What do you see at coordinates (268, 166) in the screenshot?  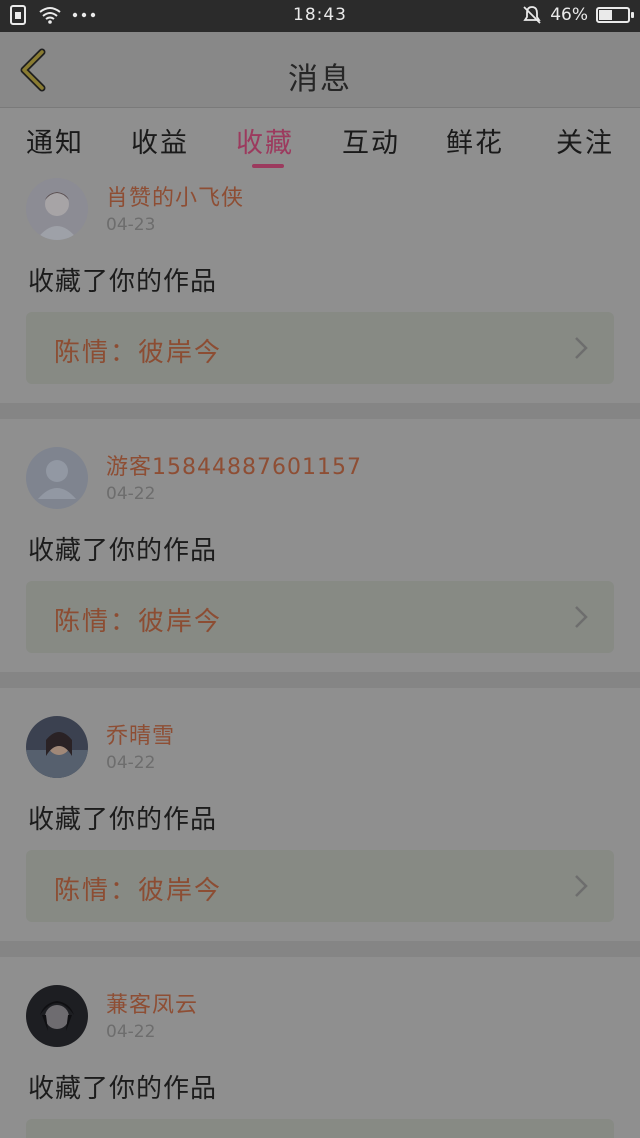 I see `active-tab-indicator` at bounding box center [268, 166].